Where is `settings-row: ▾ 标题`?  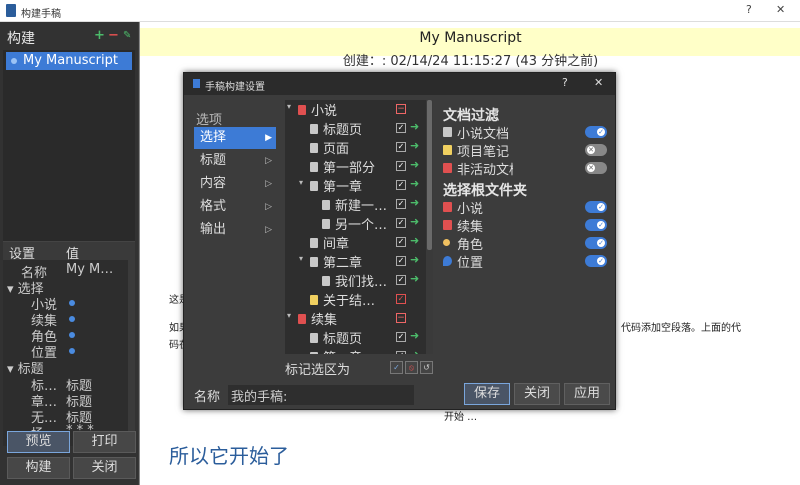 settings-row: ▾ 标题 is located at coordinates (65, 366).